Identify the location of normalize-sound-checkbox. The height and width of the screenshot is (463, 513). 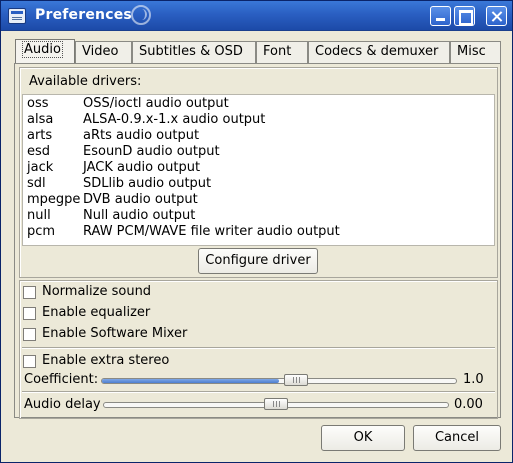
(29, 292).